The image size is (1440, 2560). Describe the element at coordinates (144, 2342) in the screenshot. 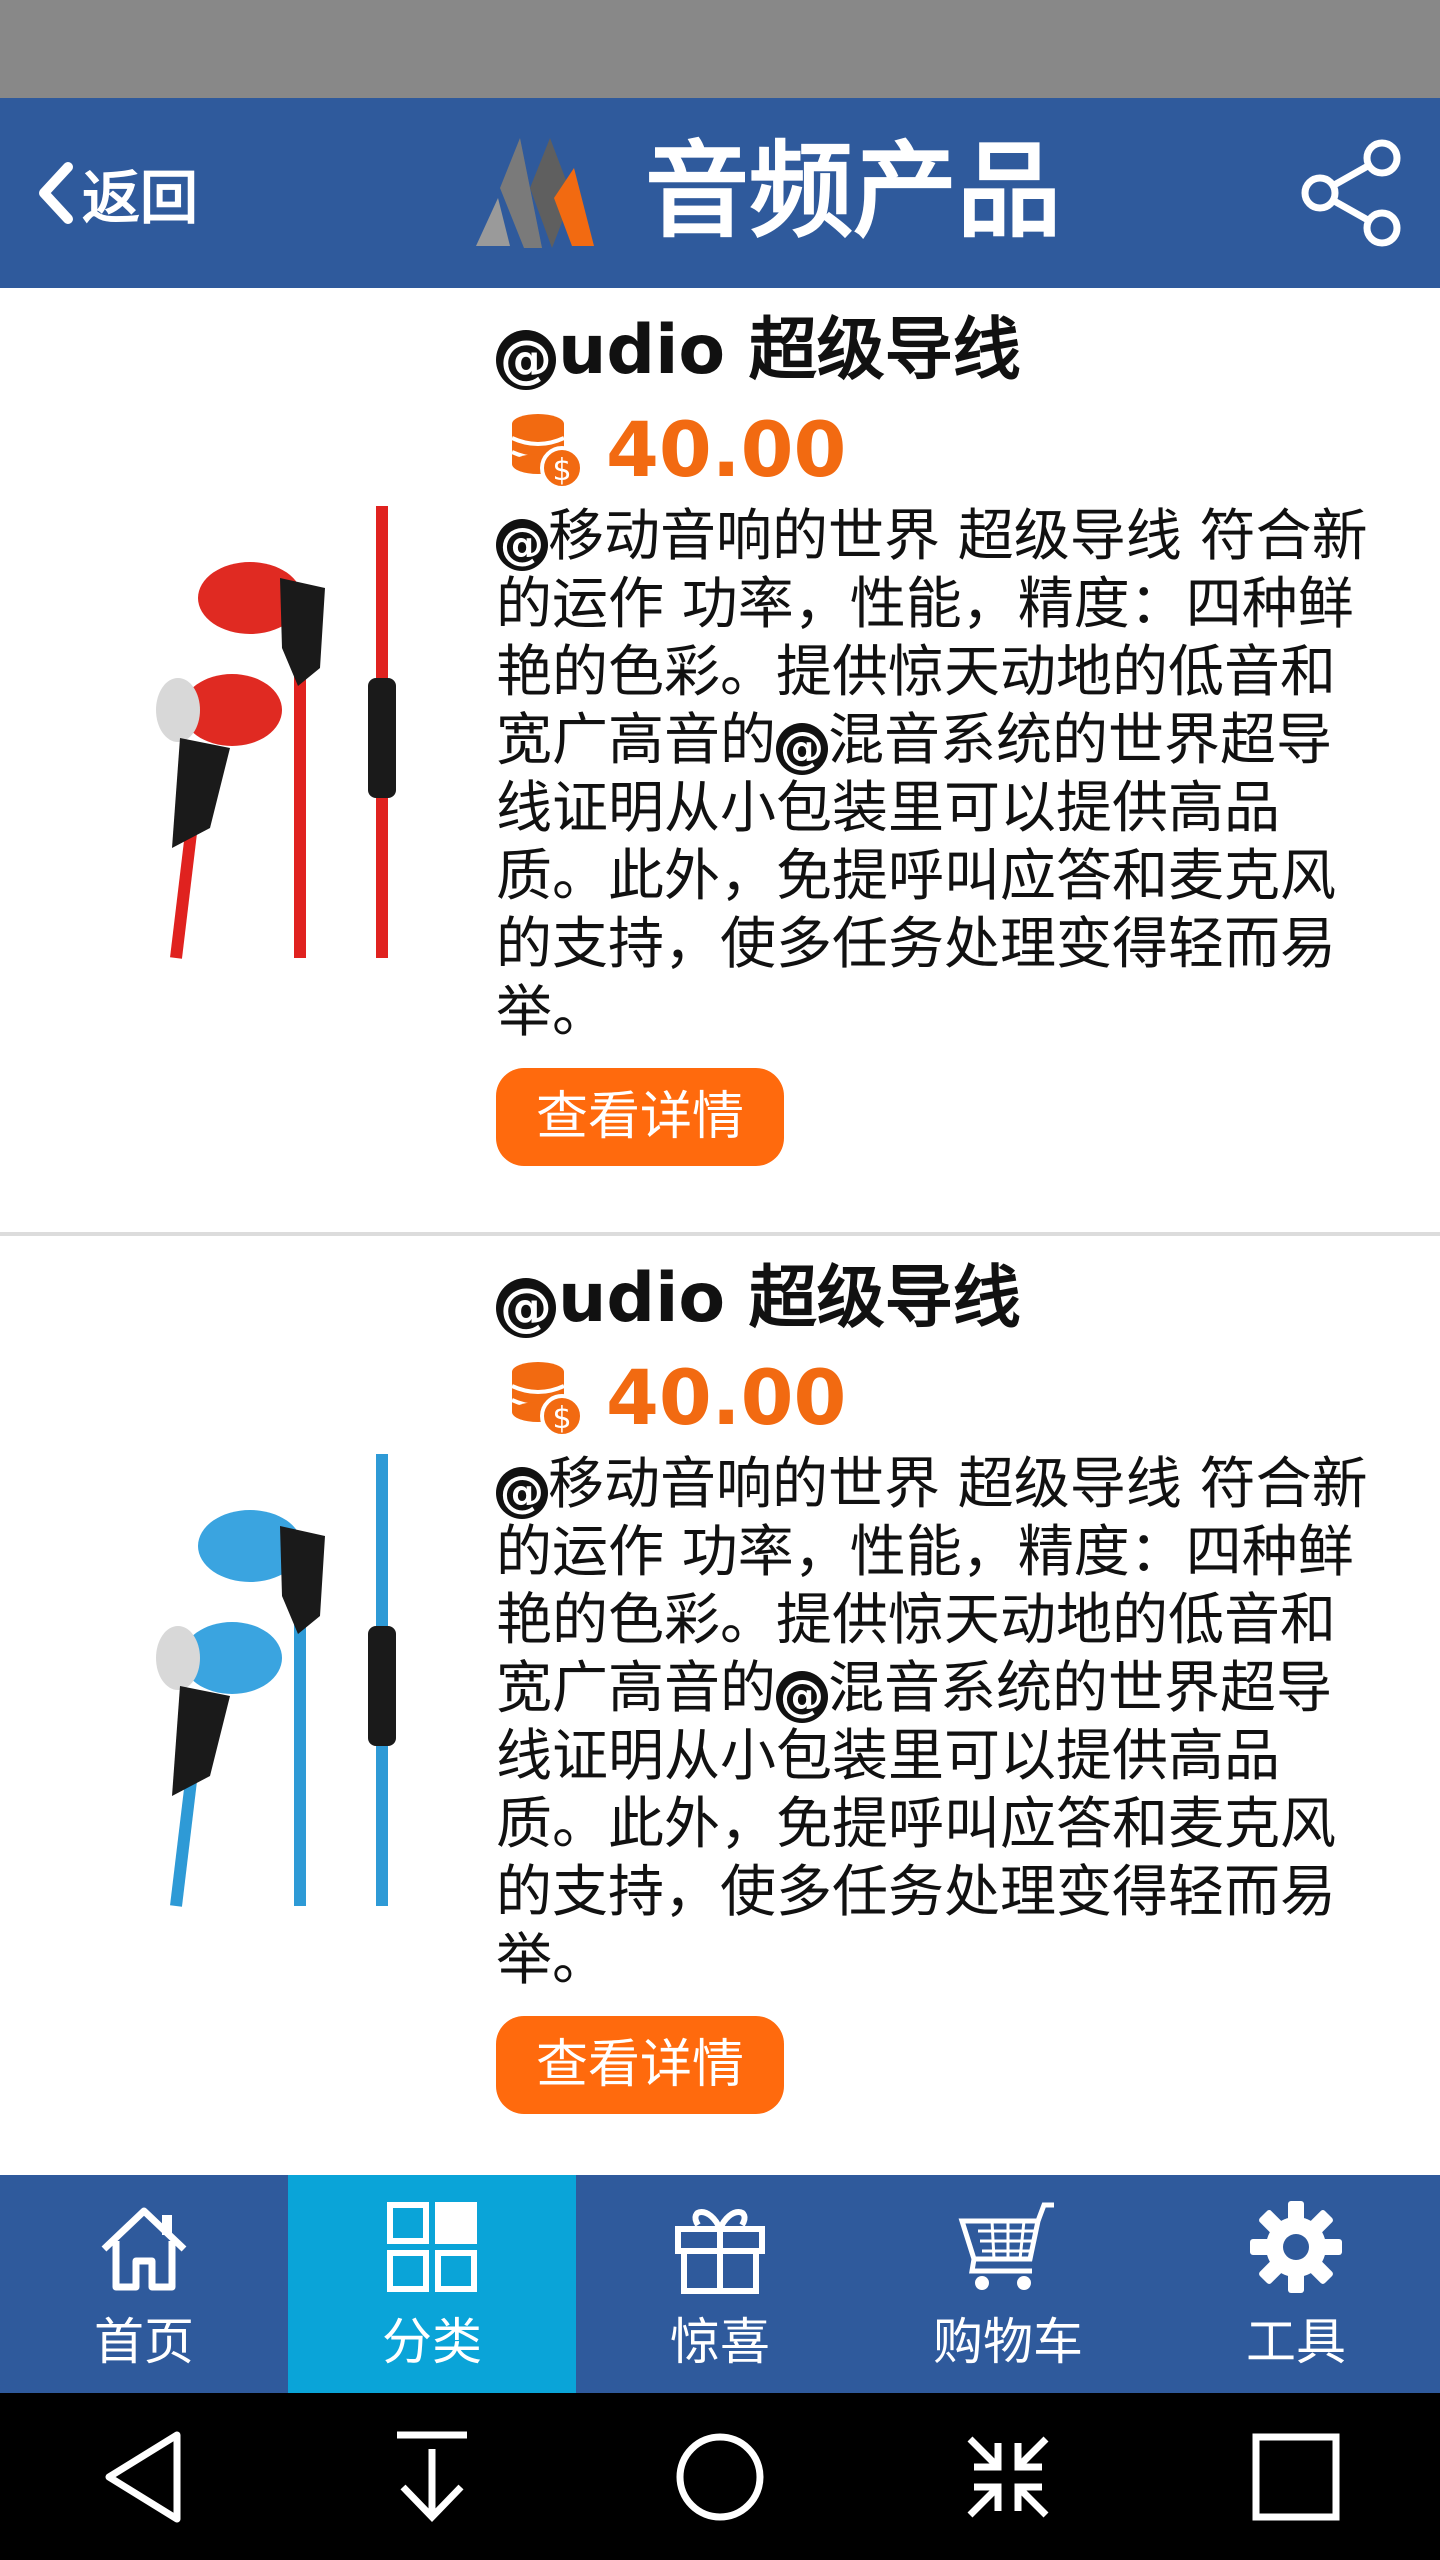

I see `tab-label: 首页` at that location.